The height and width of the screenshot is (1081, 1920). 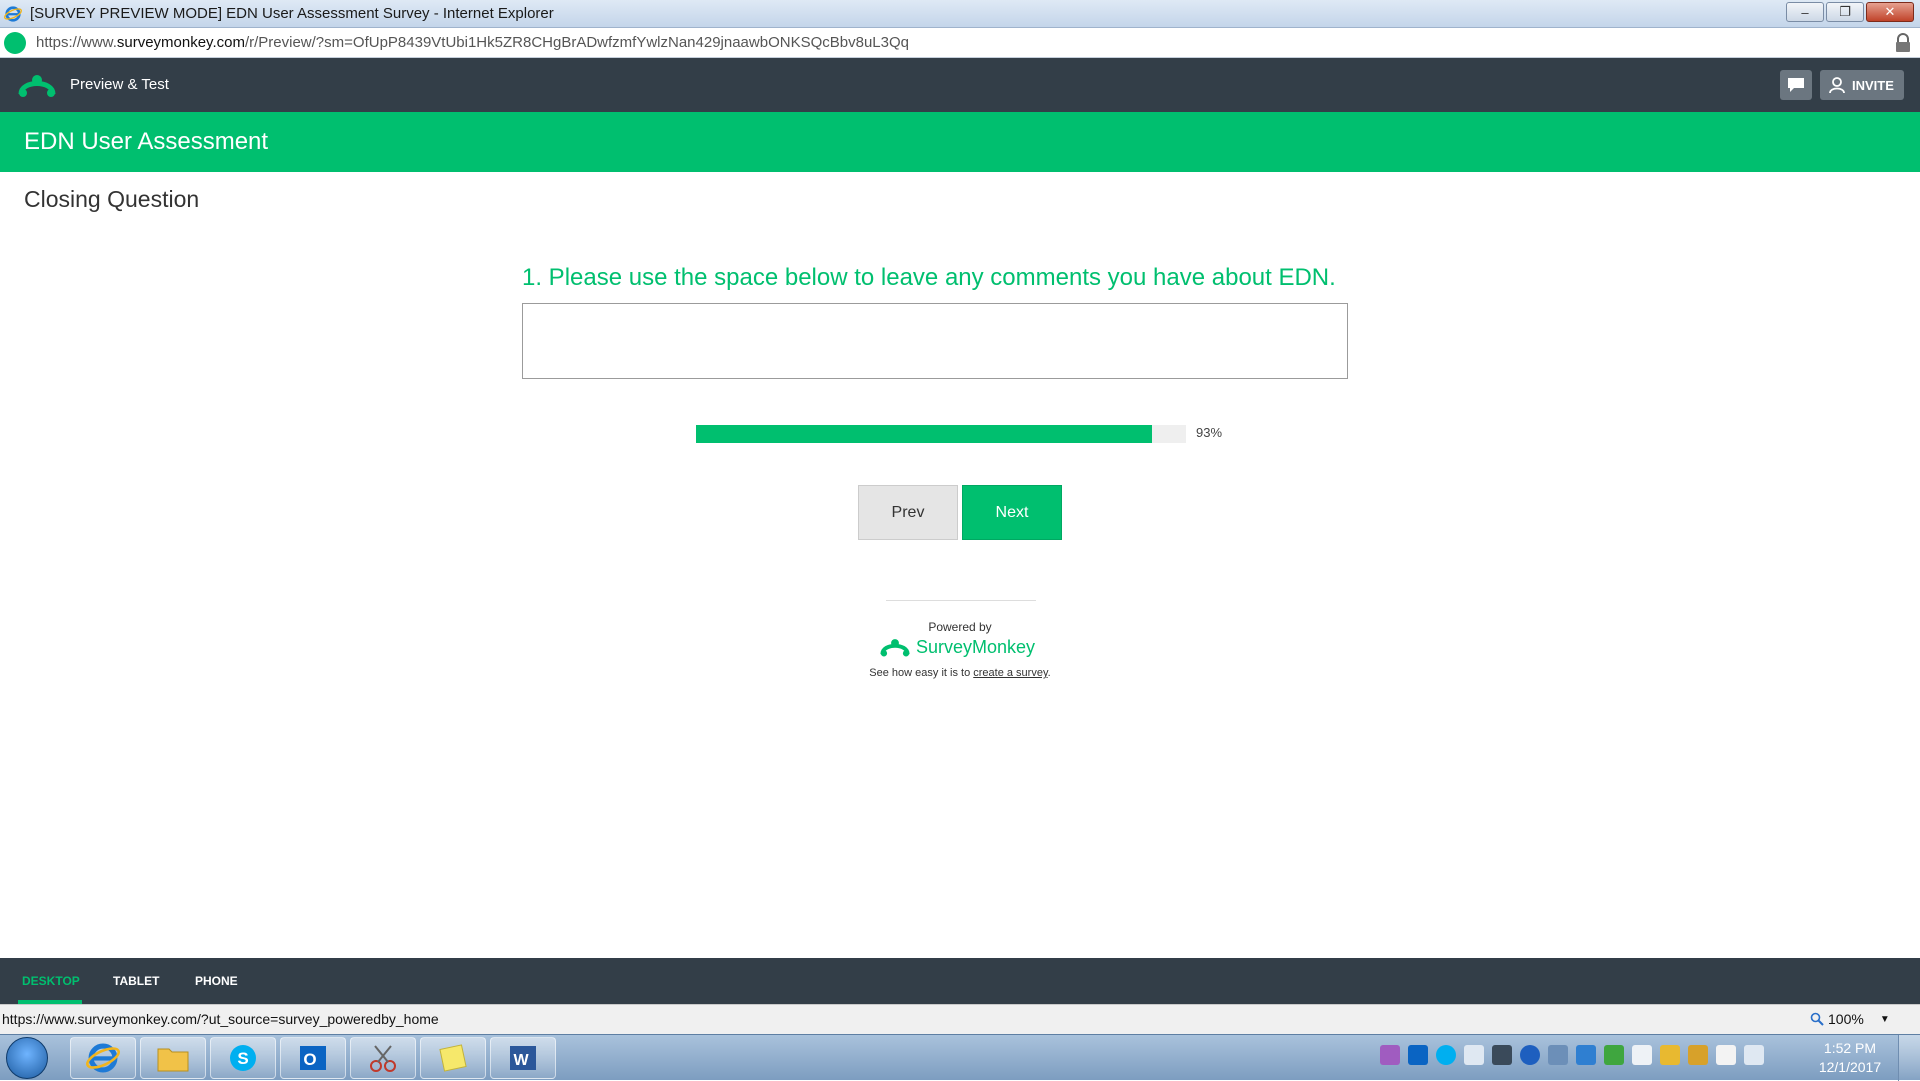 What do you see at coordinates (1446, 1055) in the screenshot?
I see `skype-tray-icon` at bounding box center [1446, 1055].